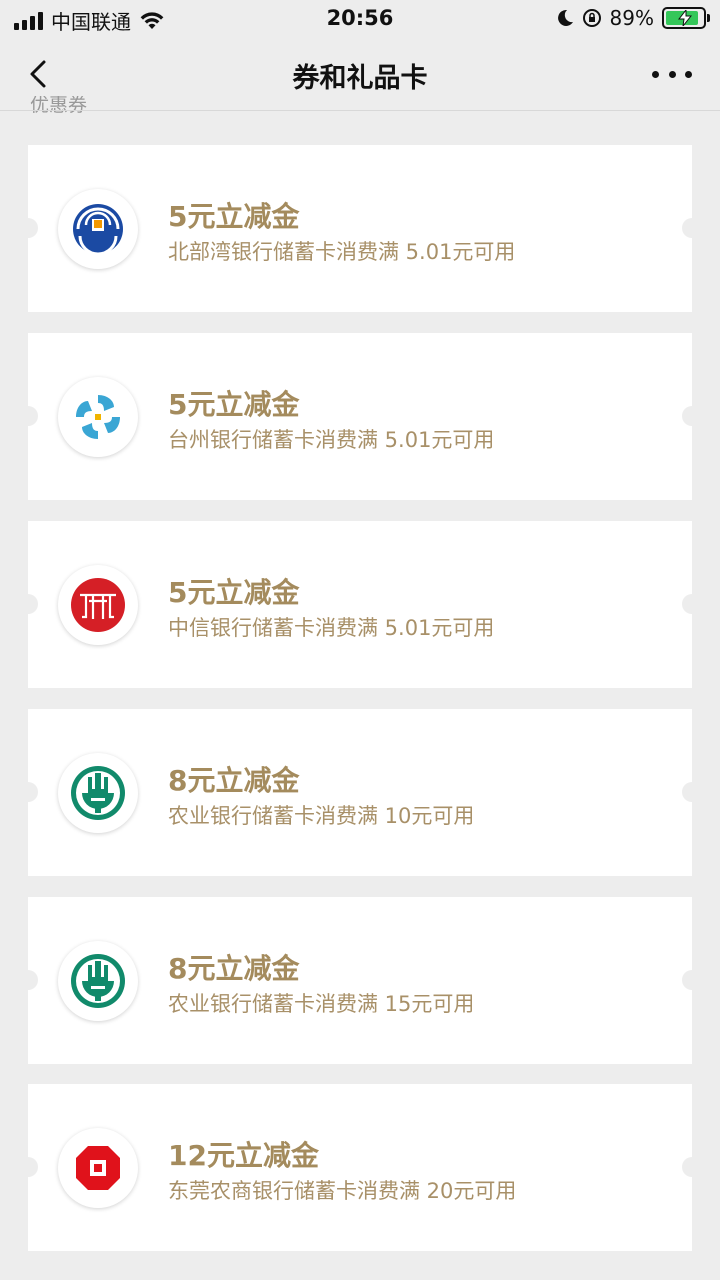  What do you see at coordinates (360, 110) in the screenshot?
I see `nav-divider` at bounding box center [360, 110].